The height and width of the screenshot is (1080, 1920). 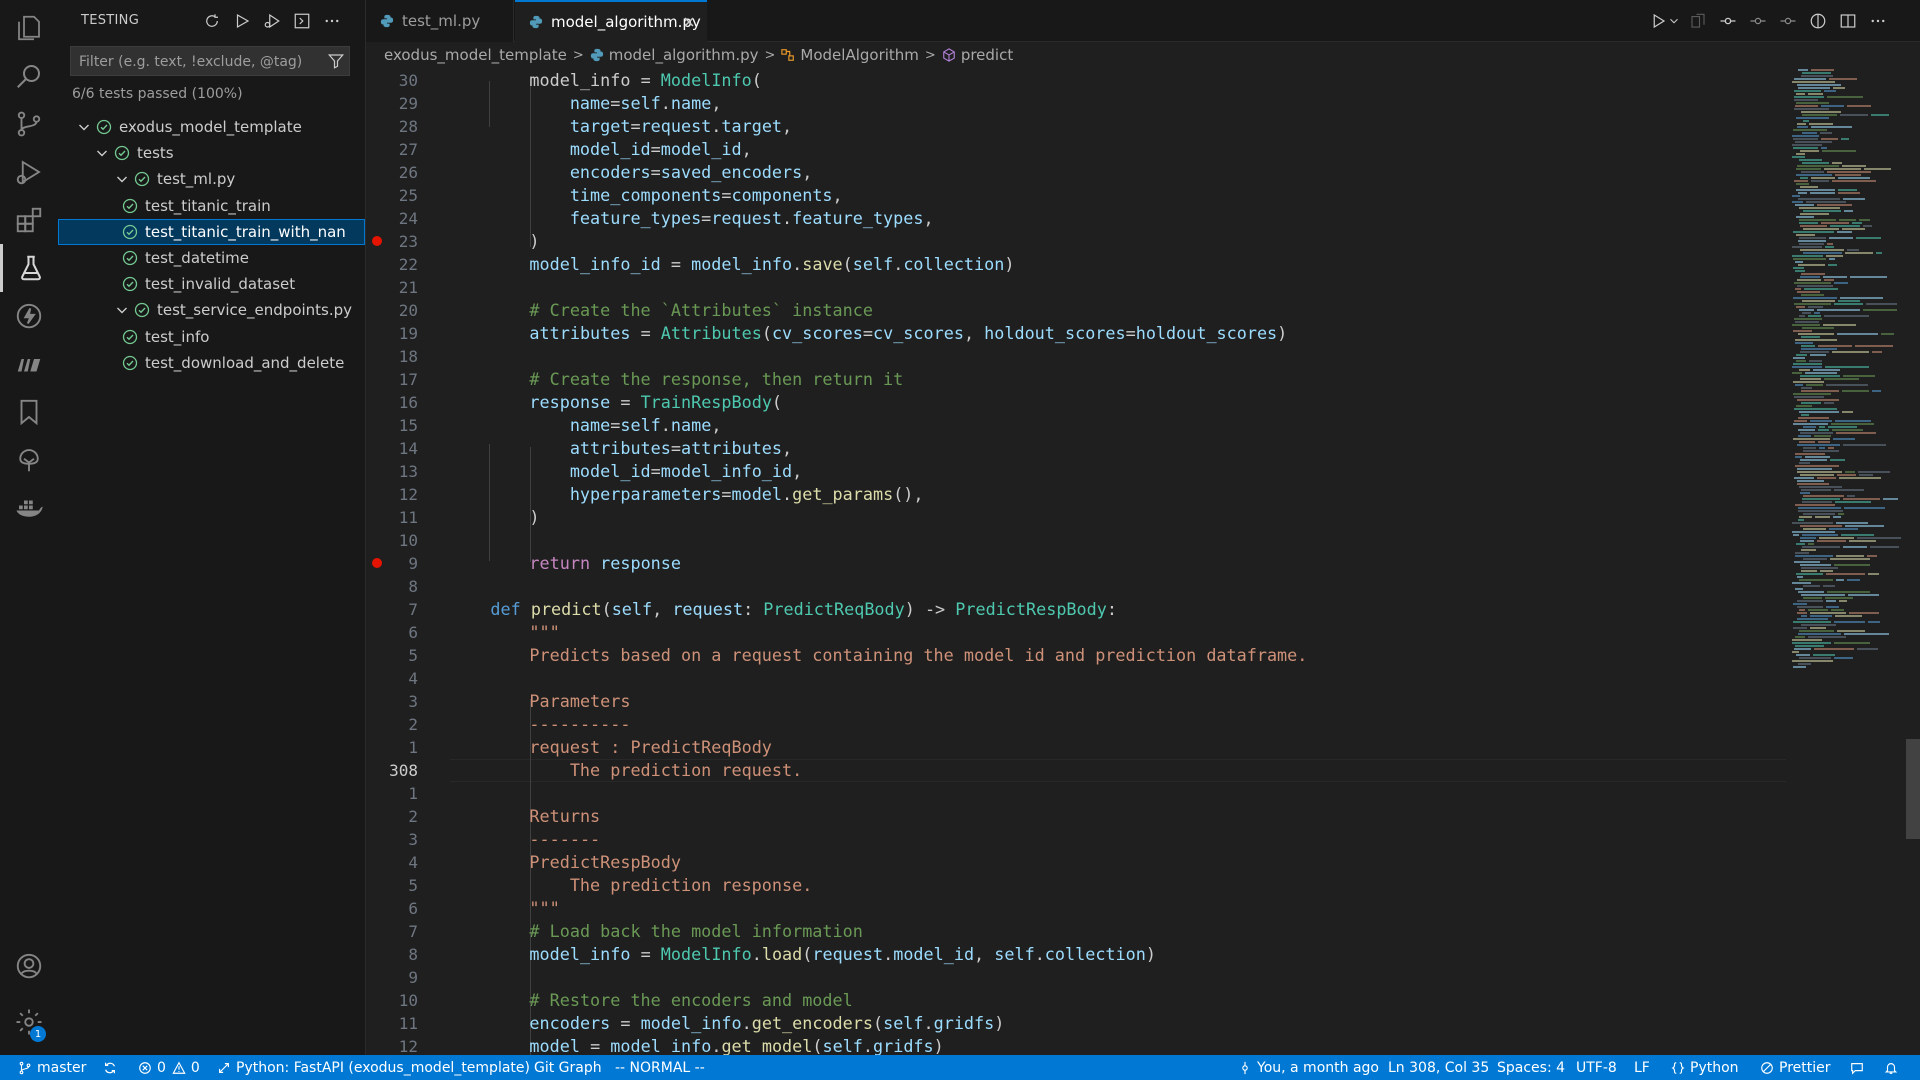 What do you see at coordinates (29, 268) in the screenshot?
I see `testing-icon` at bounding box center [29, 268].